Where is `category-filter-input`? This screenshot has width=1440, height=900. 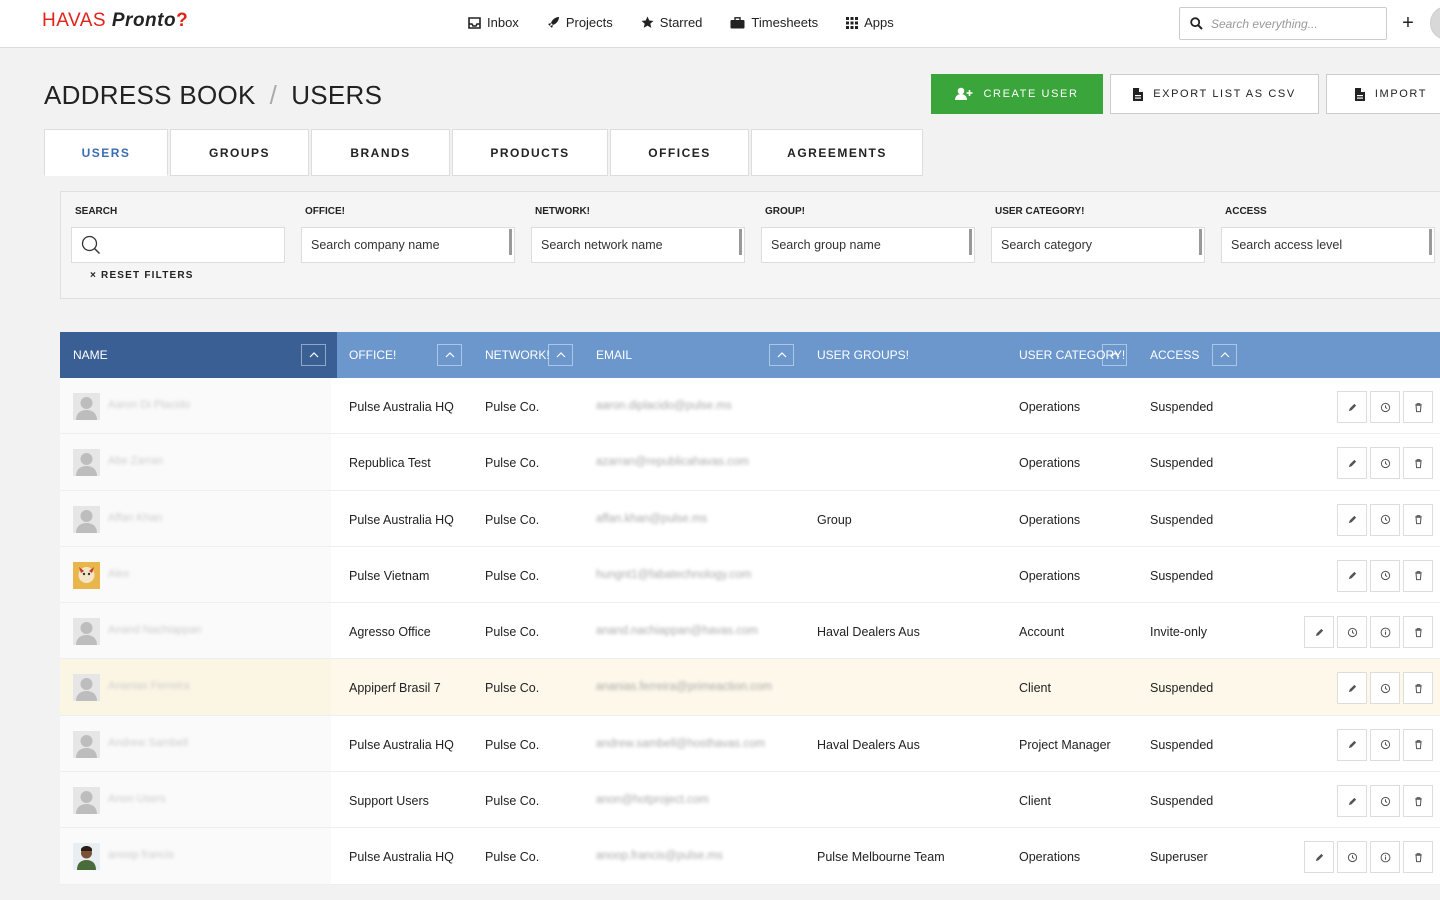 category-filter-input is located at coordinates (1096, 245).